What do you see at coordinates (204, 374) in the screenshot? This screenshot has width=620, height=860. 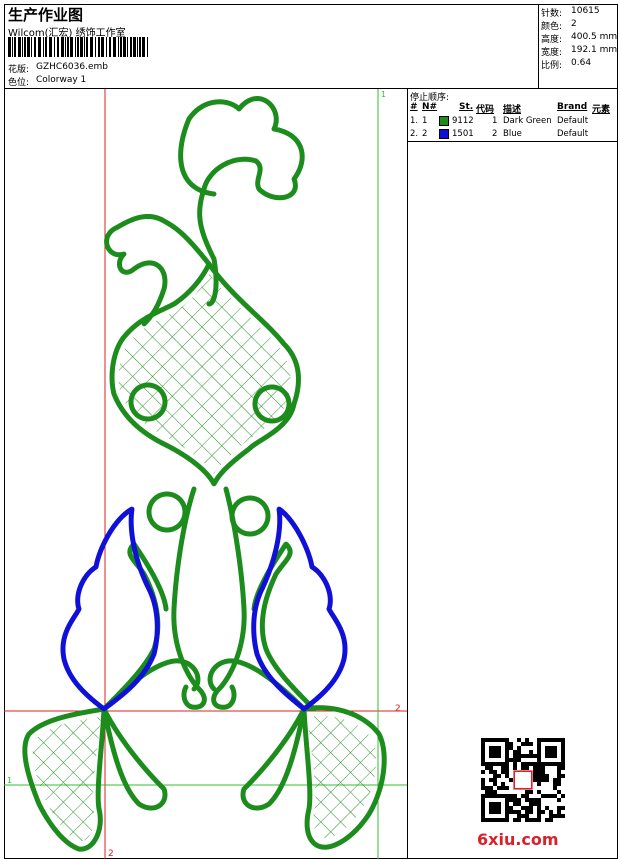 I see `diamond-mesh-fill` at bounding box center [204, 374].